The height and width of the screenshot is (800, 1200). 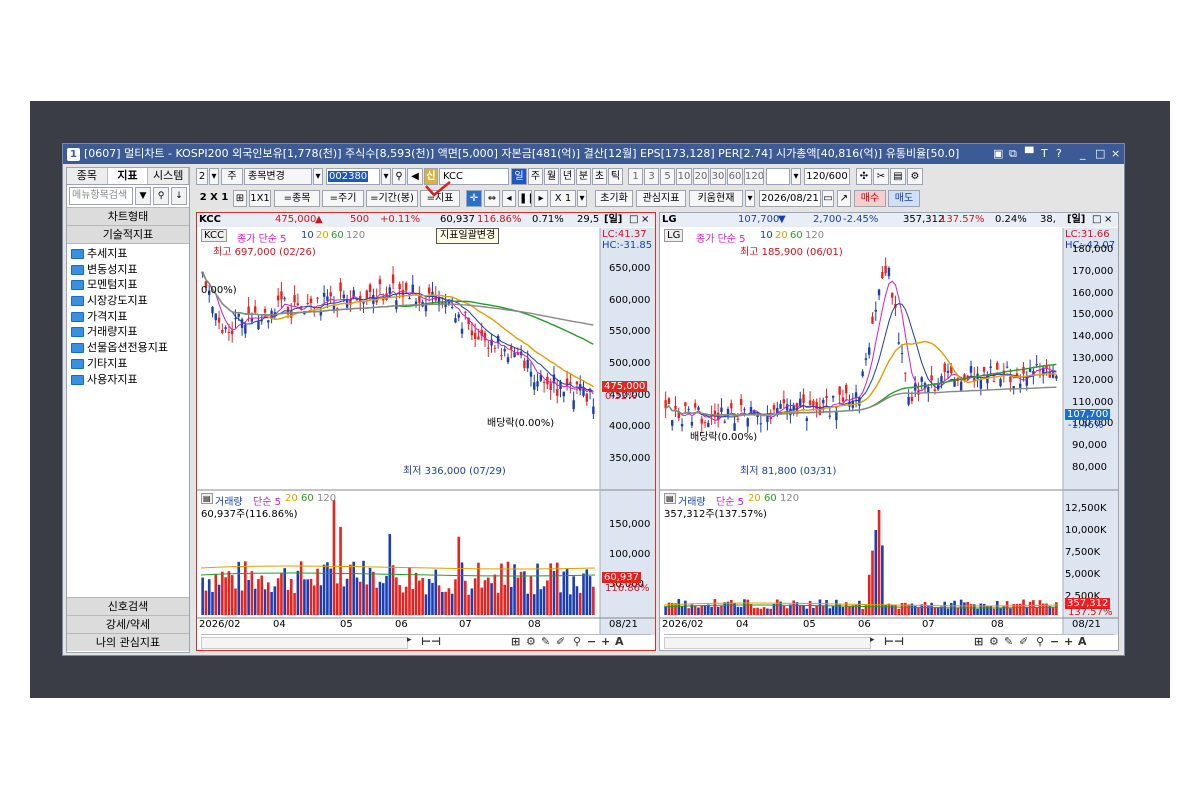 I want to click on tree-item-trend: 추세지표, so click(x=130, y=254).